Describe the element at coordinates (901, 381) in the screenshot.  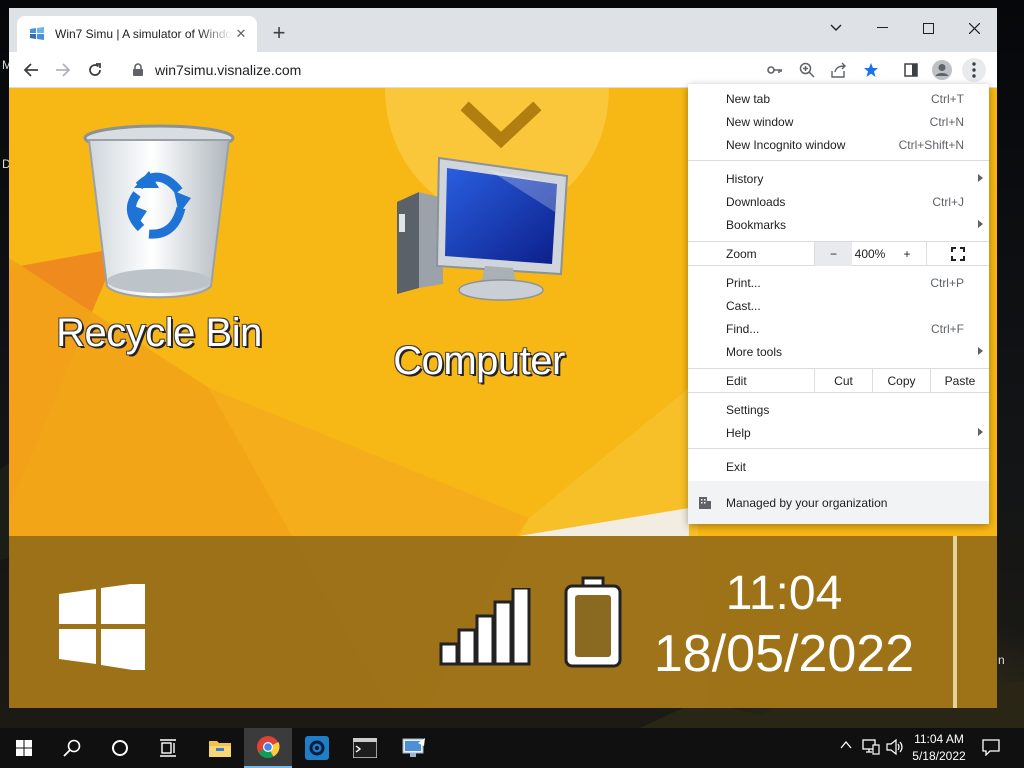
I see `copy-button: Copy` at that location.